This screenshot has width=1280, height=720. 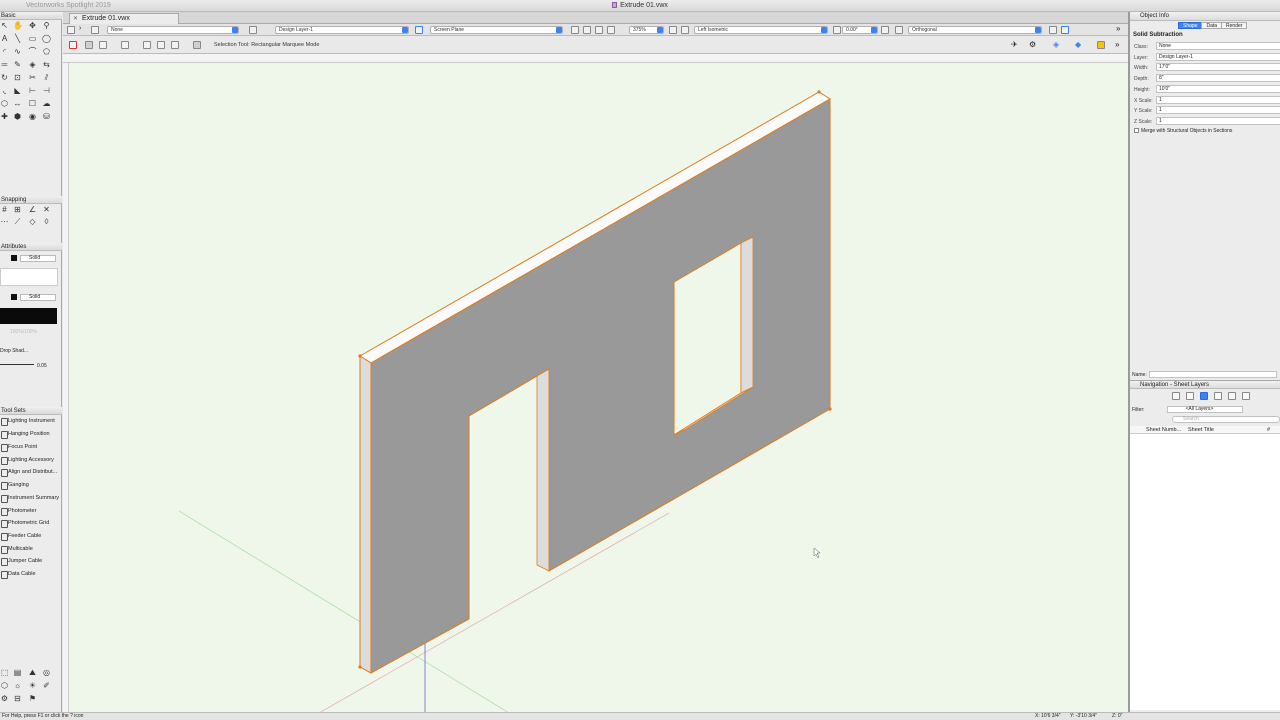 I want to click on toolset-item: Data Cable, so click(x=31, y=574).